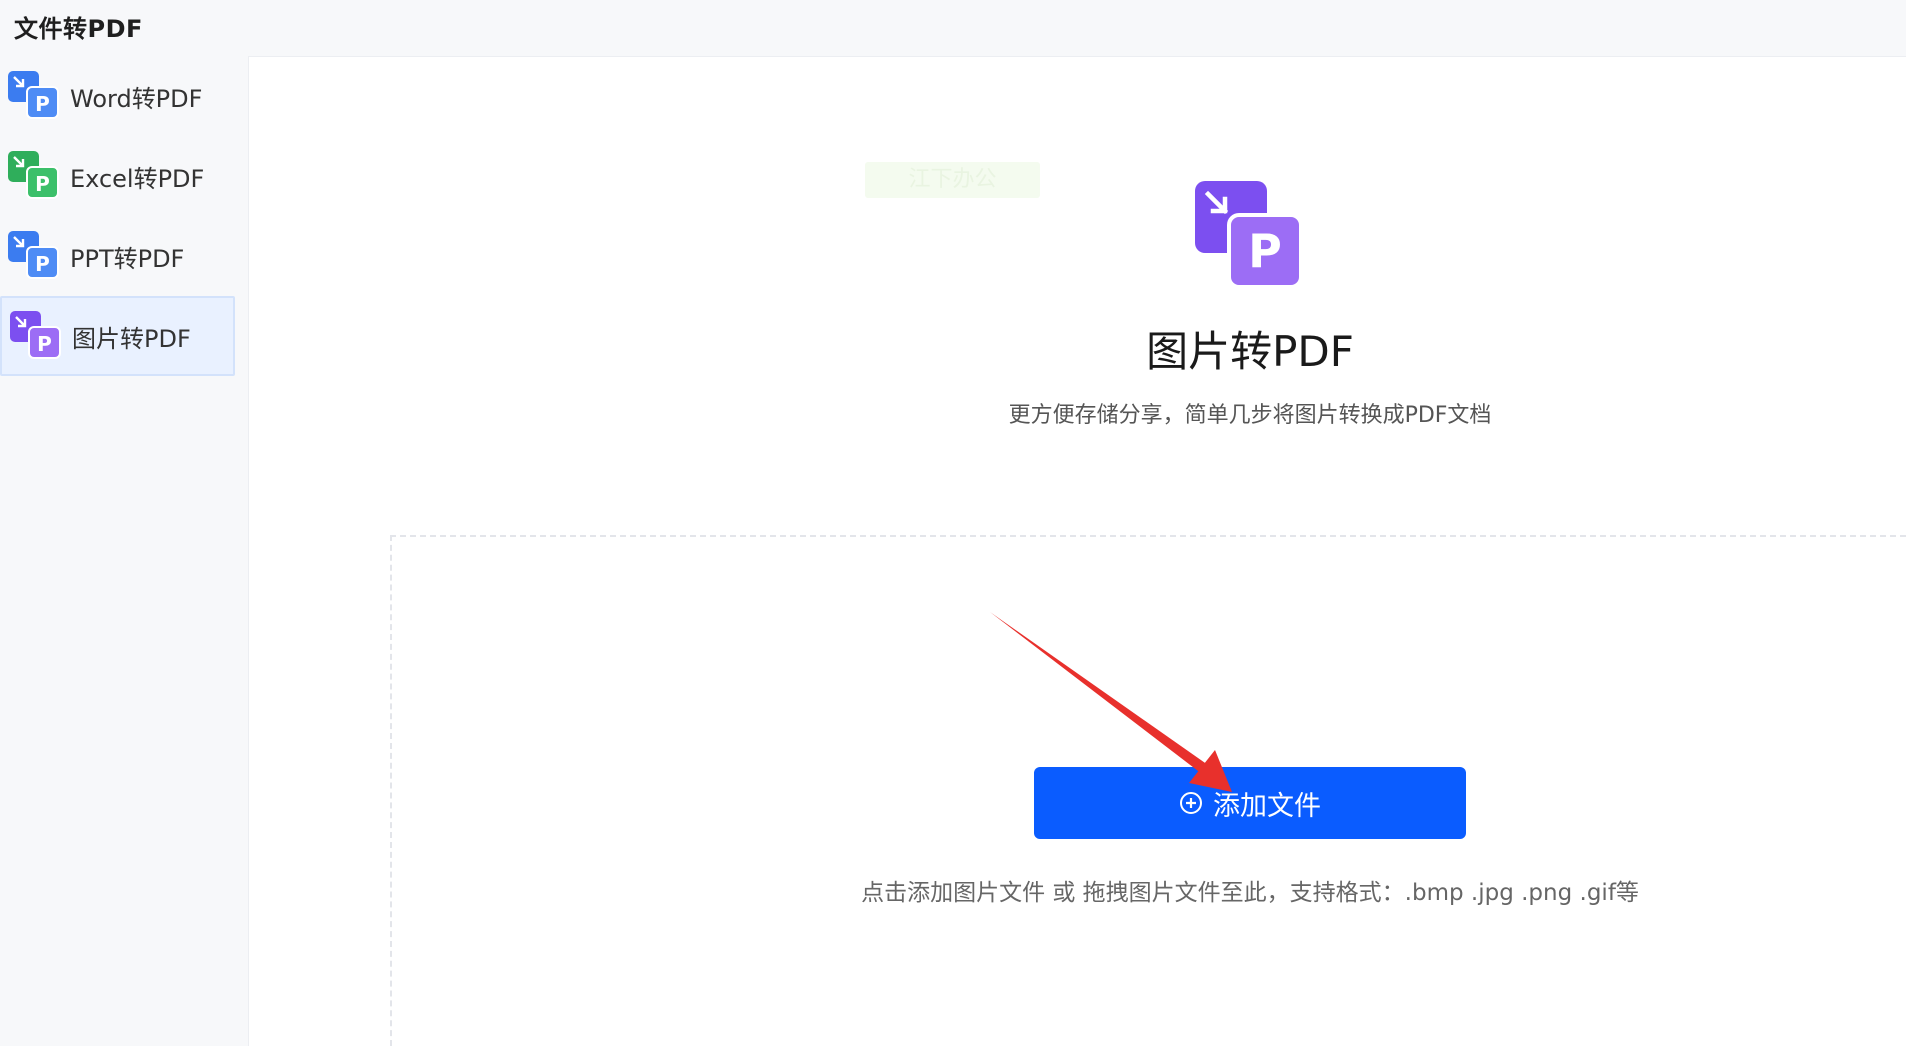  Describe the element at coordinates (34, 256) in the screenshot. I see `ppt-to-pdf-icon: P` at that location.